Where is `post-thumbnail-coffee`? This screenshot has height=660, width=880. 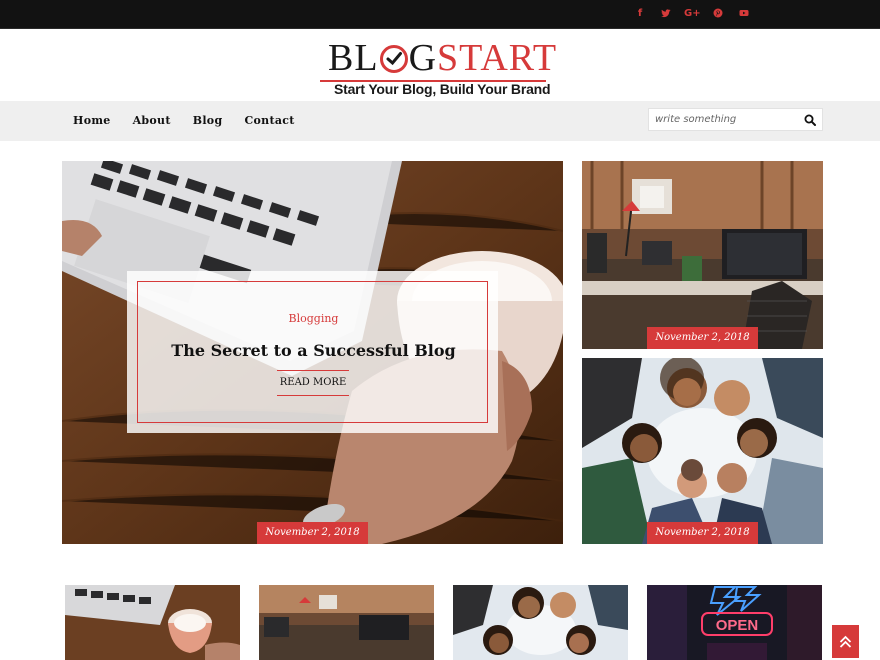 post-thumbnail-coffee is located at coordinates (152, 622).